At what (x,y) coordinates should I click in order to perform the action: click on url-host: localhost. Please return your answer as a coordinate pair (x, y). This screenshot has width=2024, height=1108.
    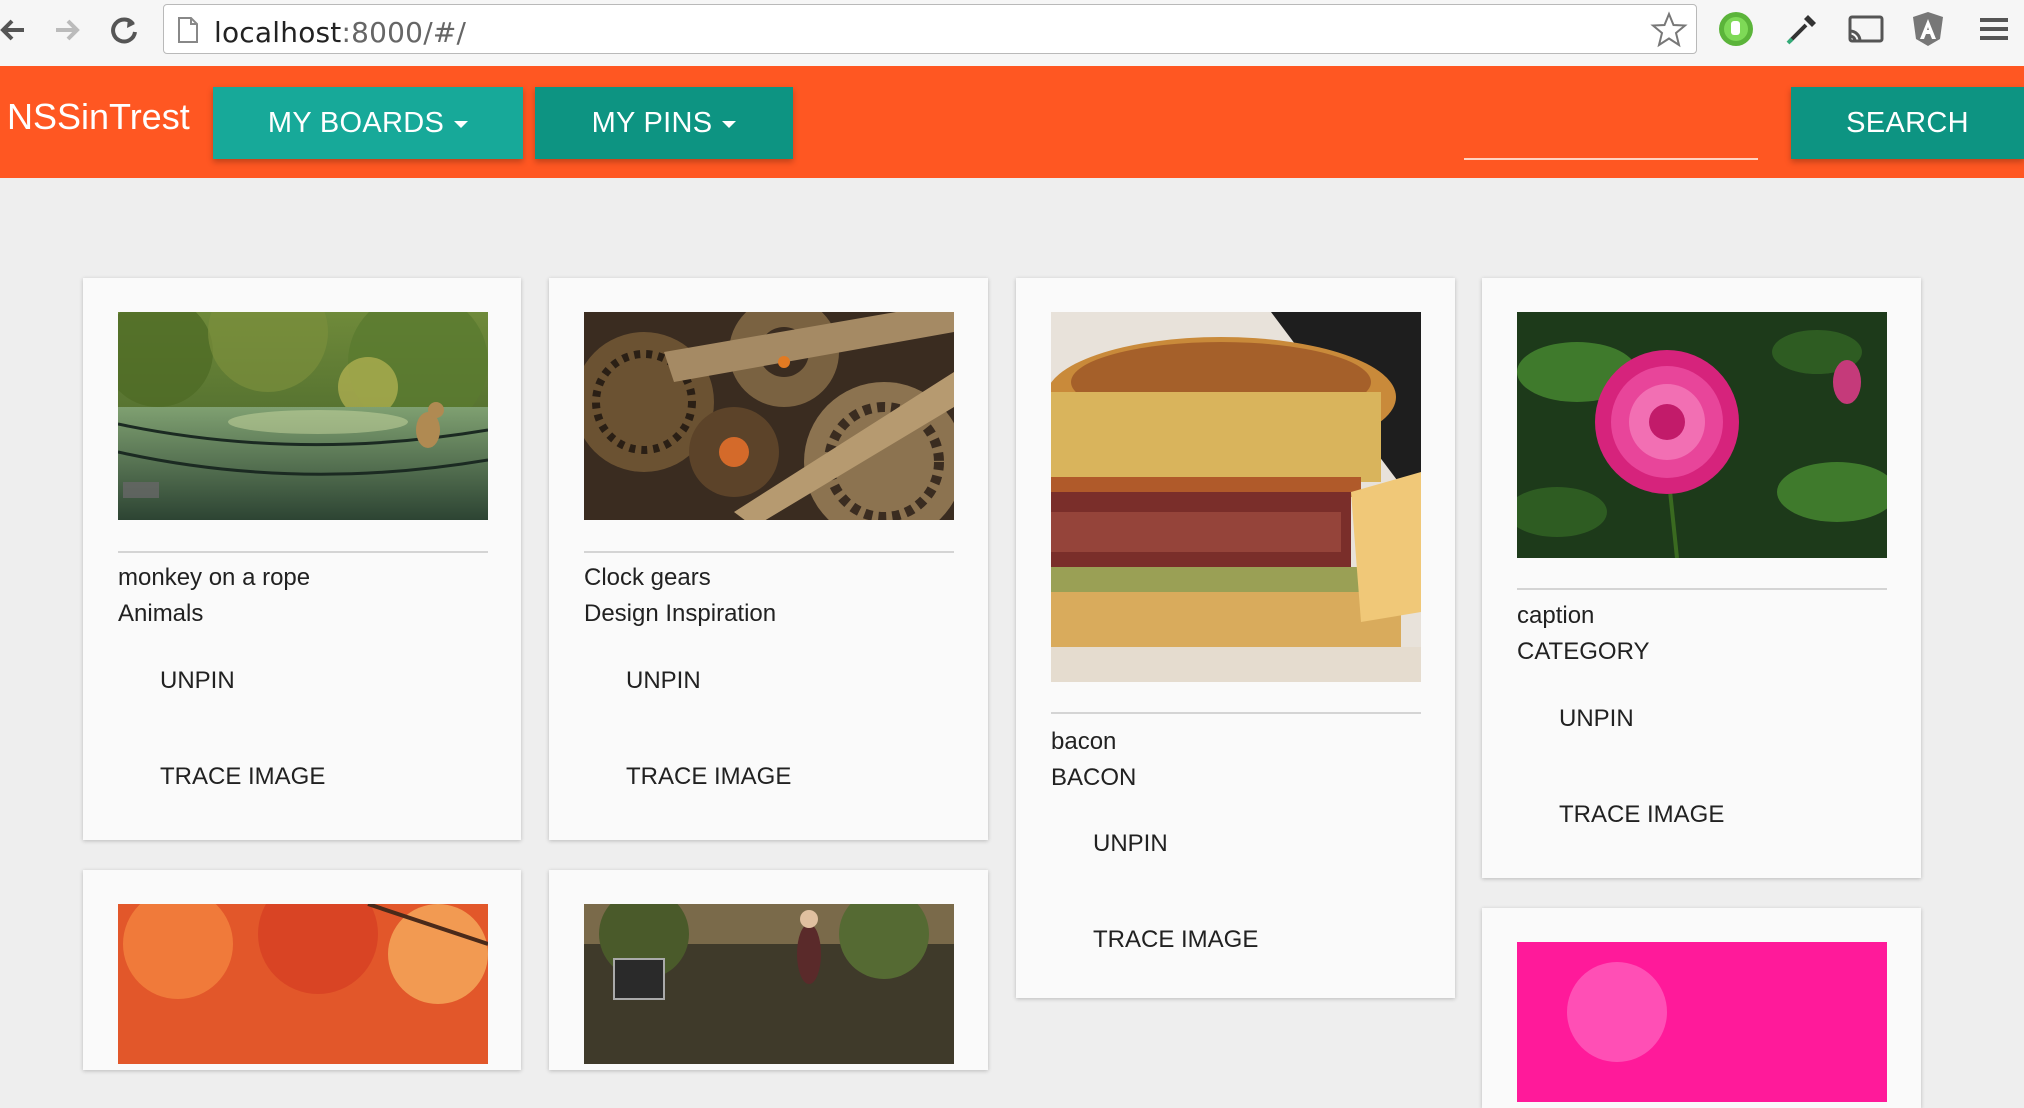
    Looking at the image, I should click on (278, 32).